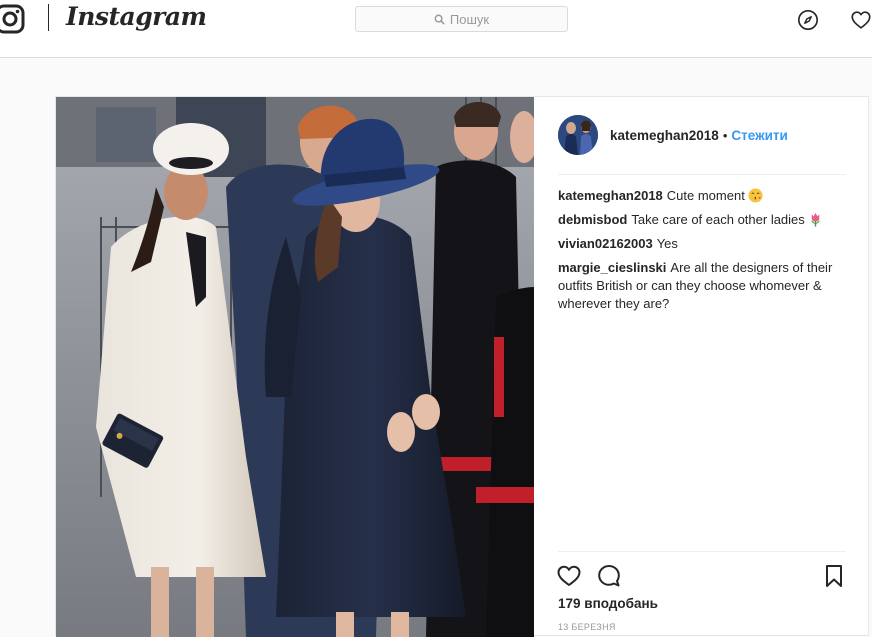  Describe the element at coordinates (612, 267) in the screenshot. I see `comment-username: margie_cieslinski` at that location.